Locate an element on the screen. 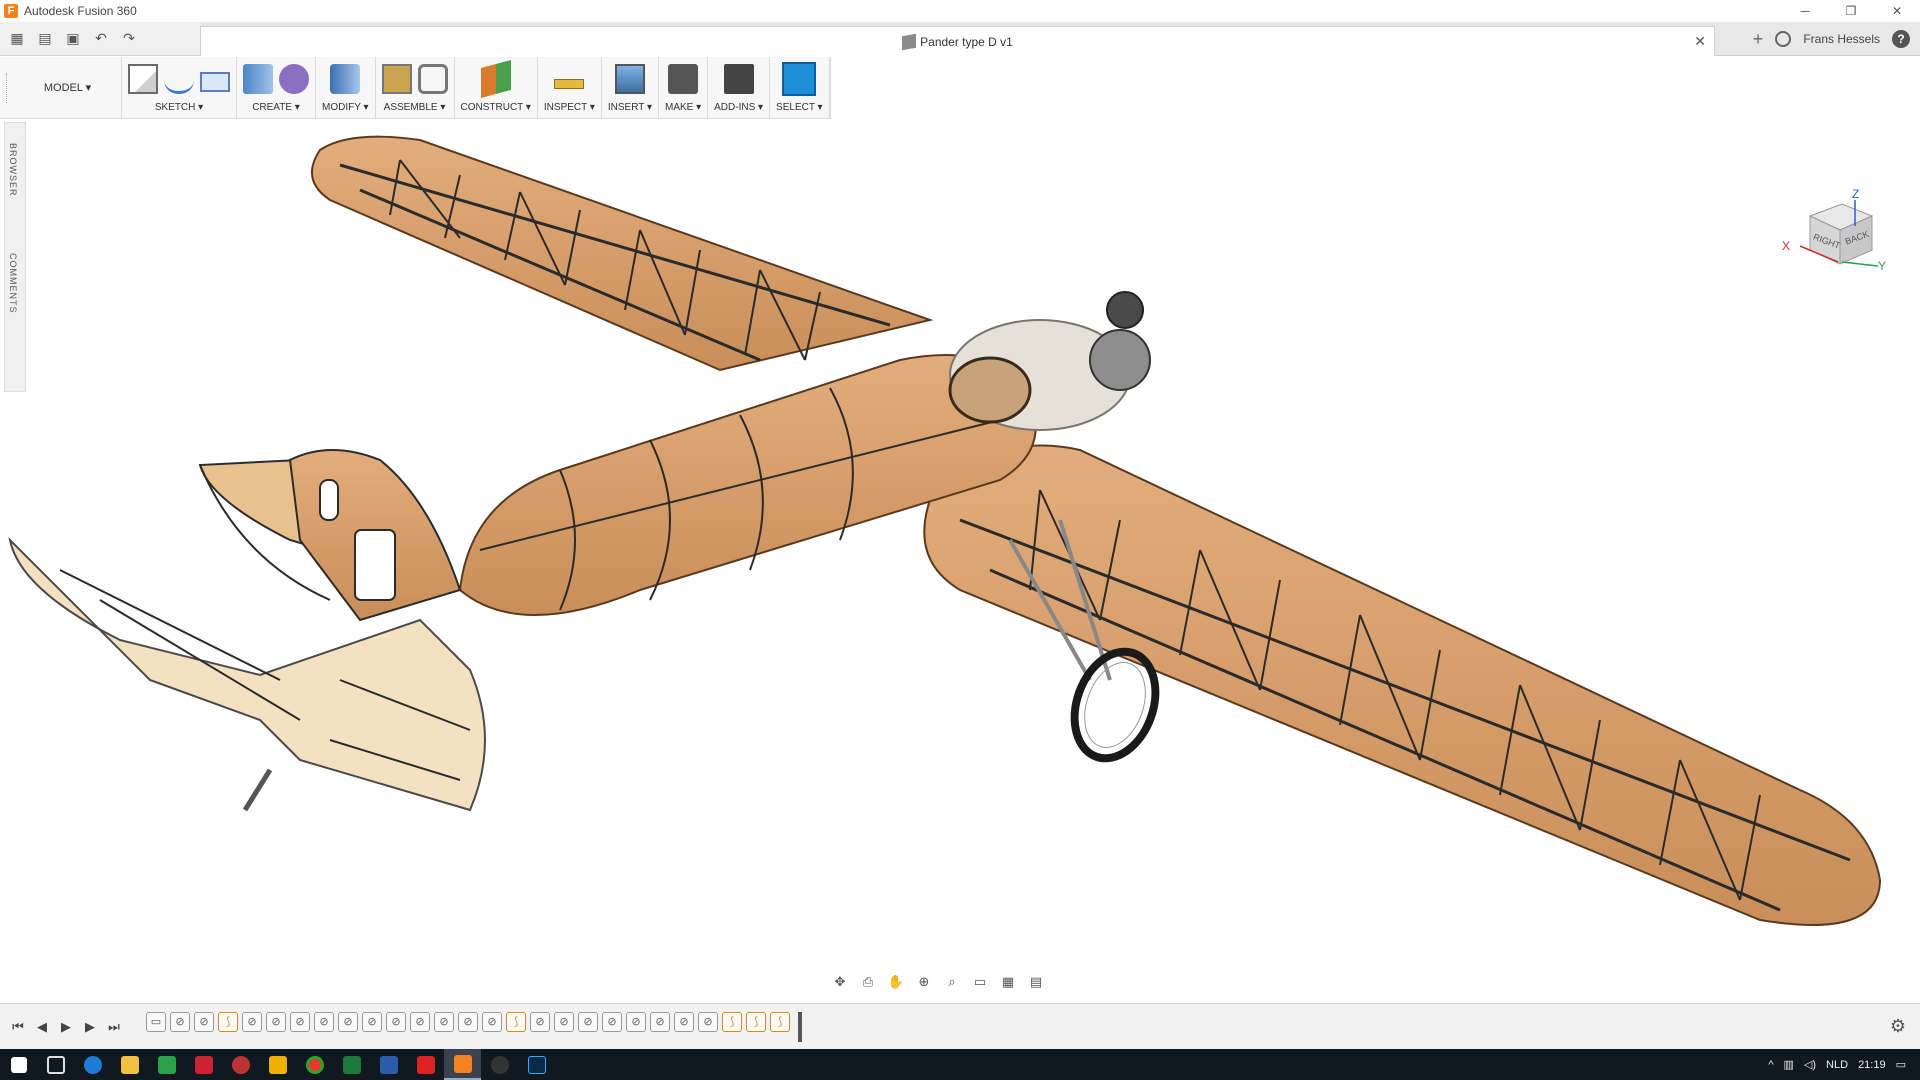 The width and height of the screenshot is (1920, 1080). assemble-menu: ASSEMBLE ▾ is located at coordinates (415, 109).